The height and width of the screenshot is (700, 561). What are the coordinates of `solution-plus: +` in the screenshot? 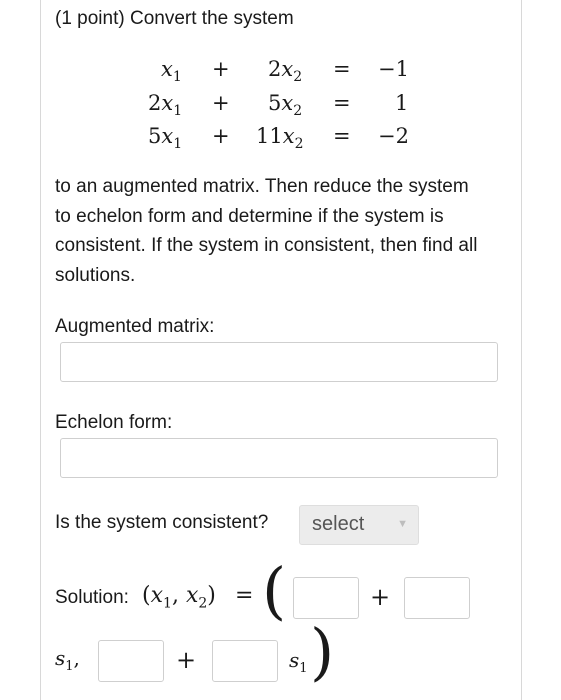 It's located at (380, 597).